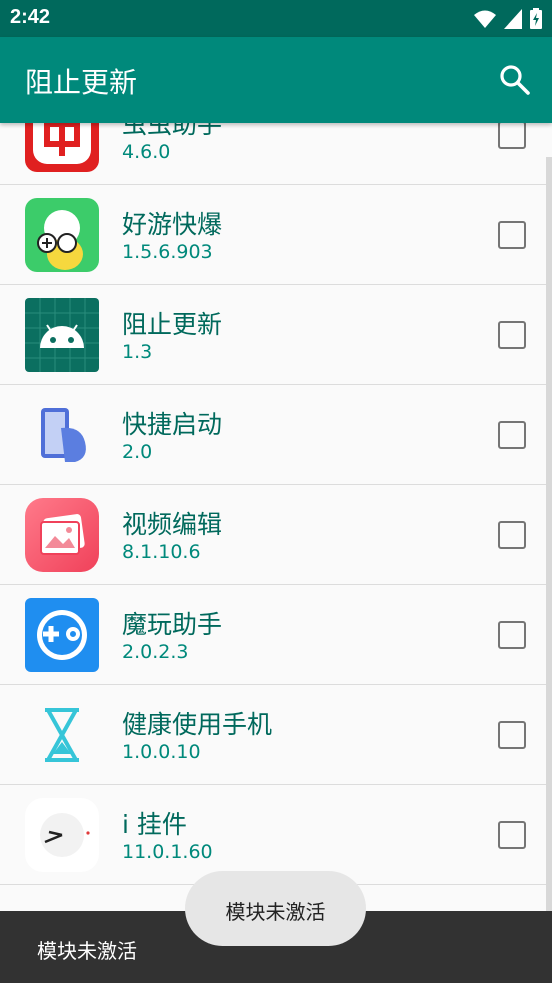  What do you see at coordinates (276, 535) in the screenshot?
I see `list-item: 视频编辑 8.1.10.6` at bounding box center [276, 535].